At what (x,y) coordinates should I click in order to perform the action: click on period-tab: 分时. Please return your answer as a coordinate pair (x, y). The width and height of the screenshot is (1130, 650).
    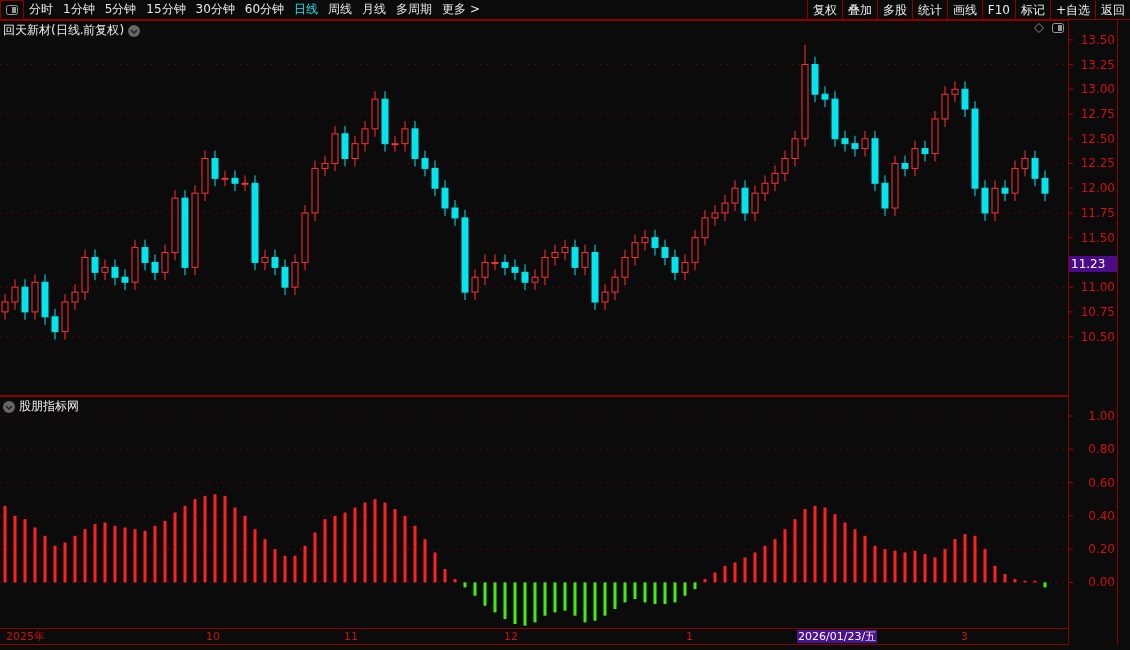
    Looking at the image, I should click on (41, 10).